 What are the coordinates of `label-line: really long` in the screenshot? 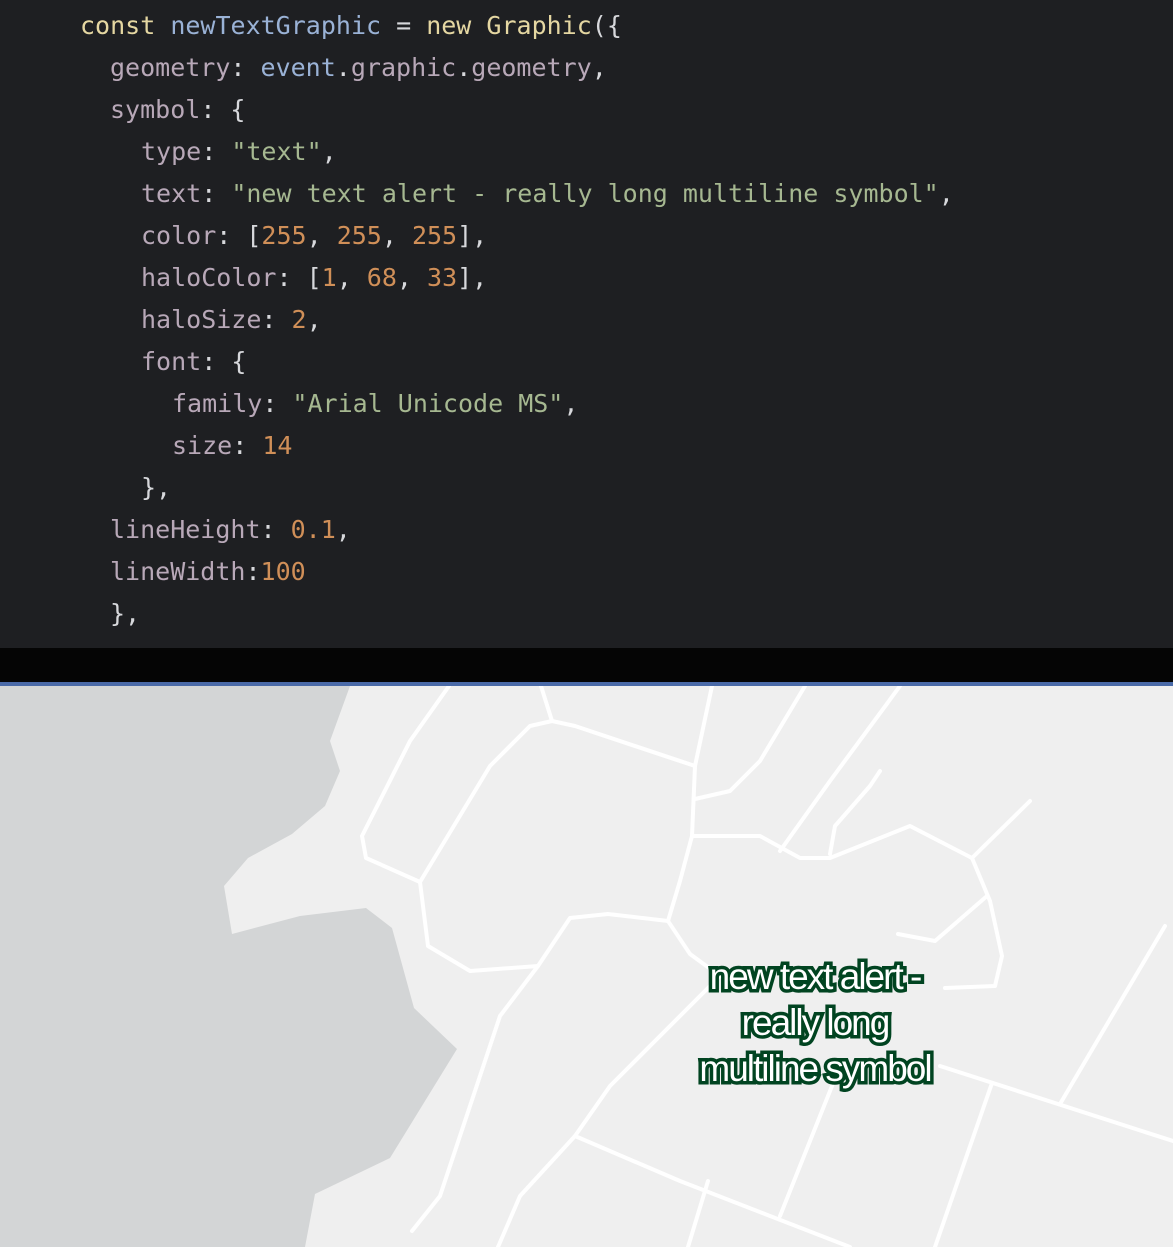 It's located at (816, 1023).